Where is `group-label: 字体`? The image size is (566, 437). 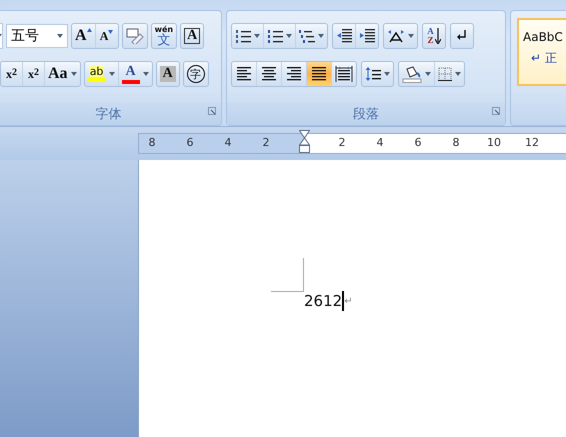 group-label: 字体 is located at coordinates (109, 114).